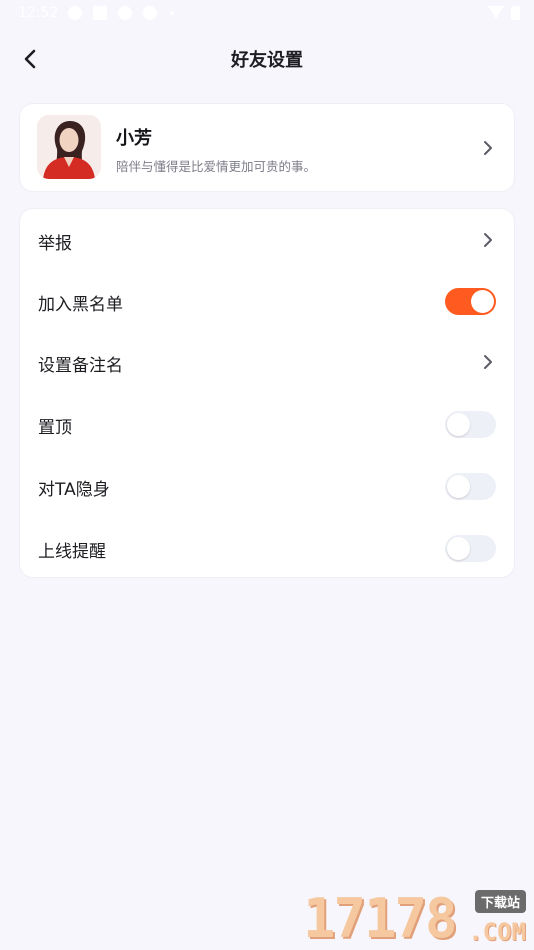 The height and width of the screenshot is (950, 534). I want to click on blacklist-toggle, so click(470, 301).